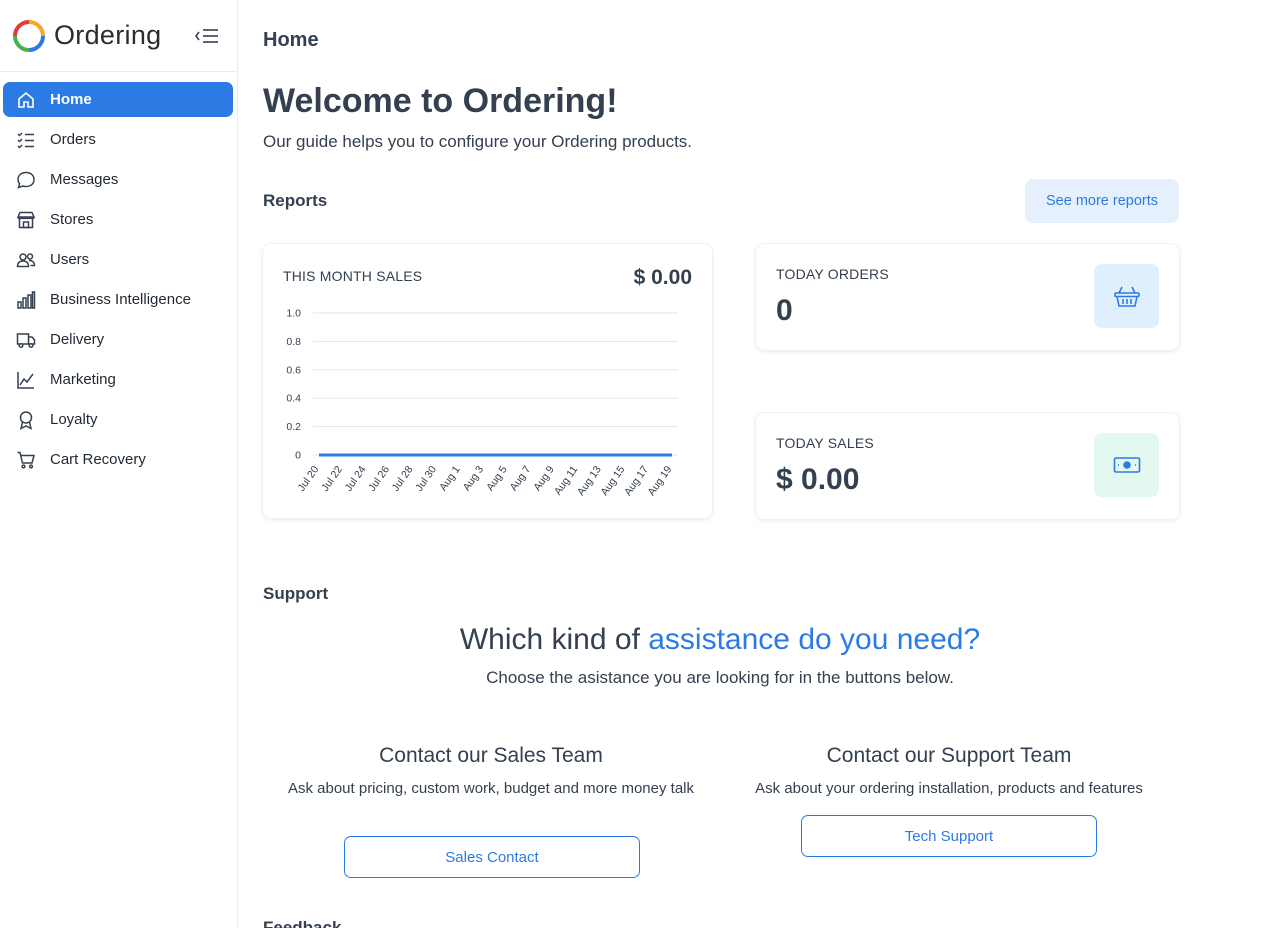  Describe the element at coordinates (660, 481) in the screenshot. I see `x-tick-label: Aug 19` at that location.